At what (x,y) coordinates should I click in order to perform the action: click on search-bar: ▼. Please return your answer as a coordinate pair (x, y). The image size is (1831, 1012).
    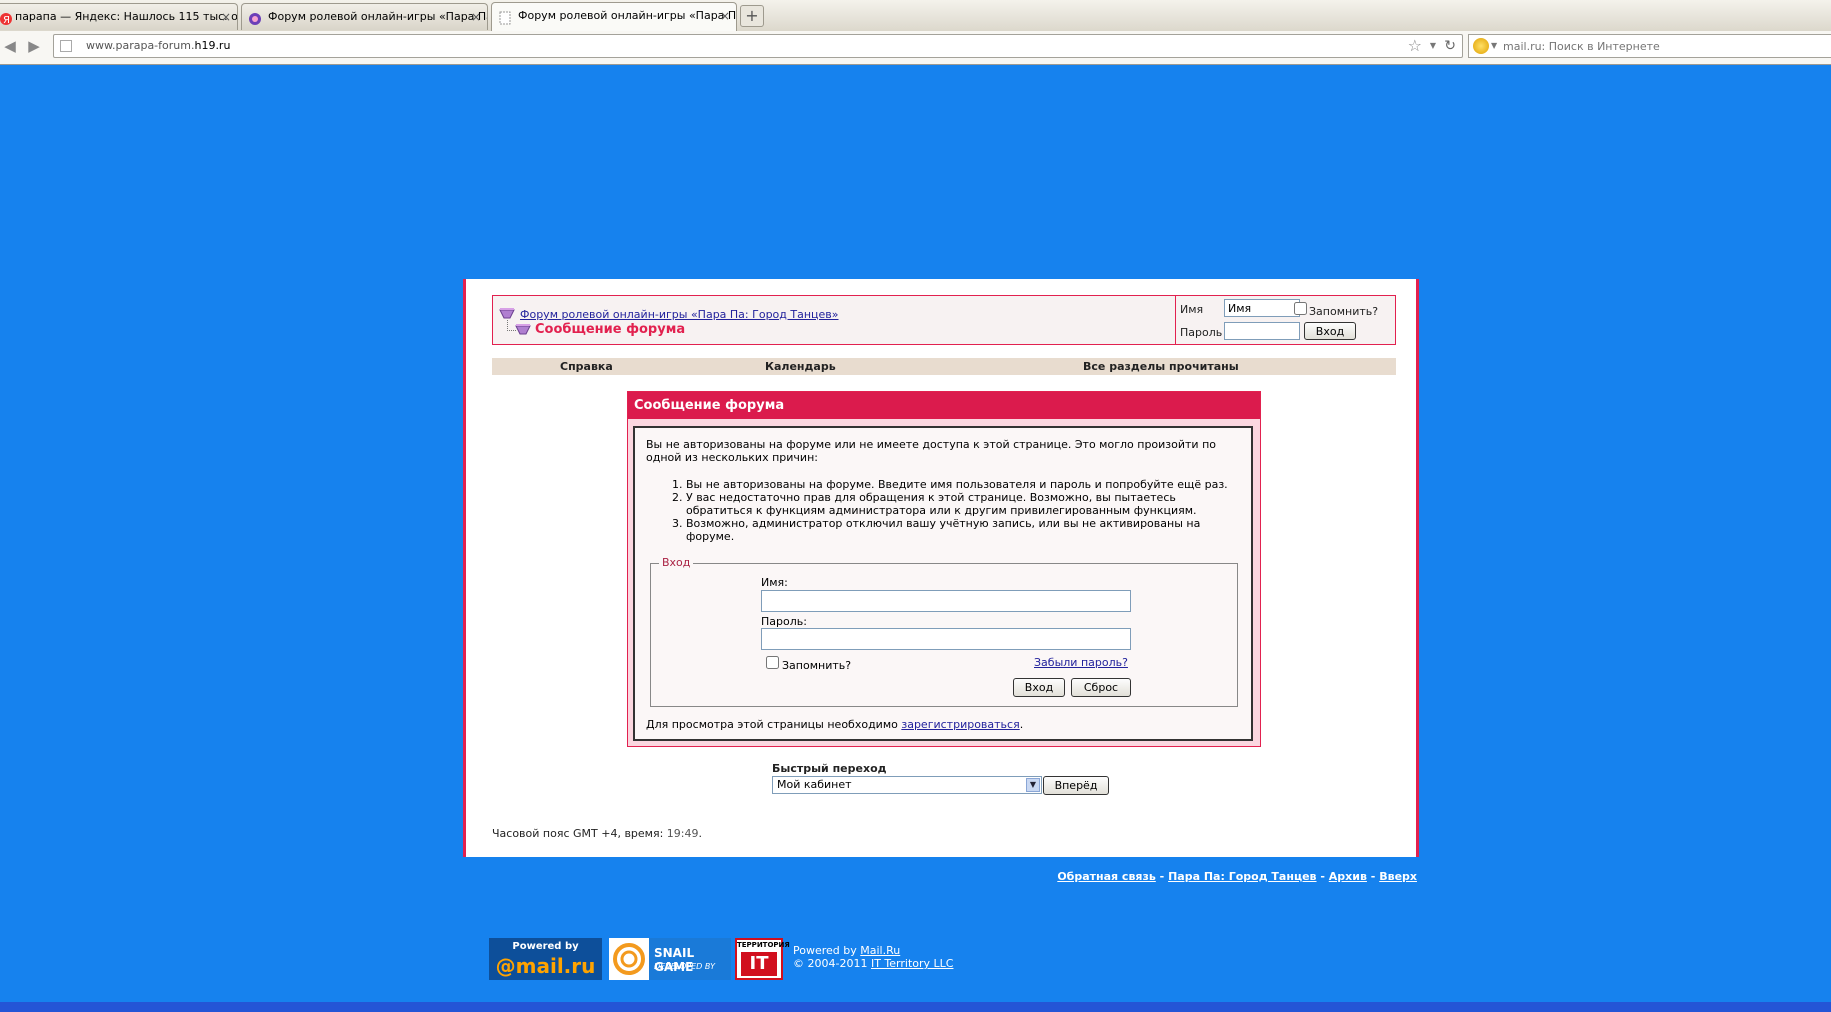
    Looking at the image, I should click on (1649, 46).